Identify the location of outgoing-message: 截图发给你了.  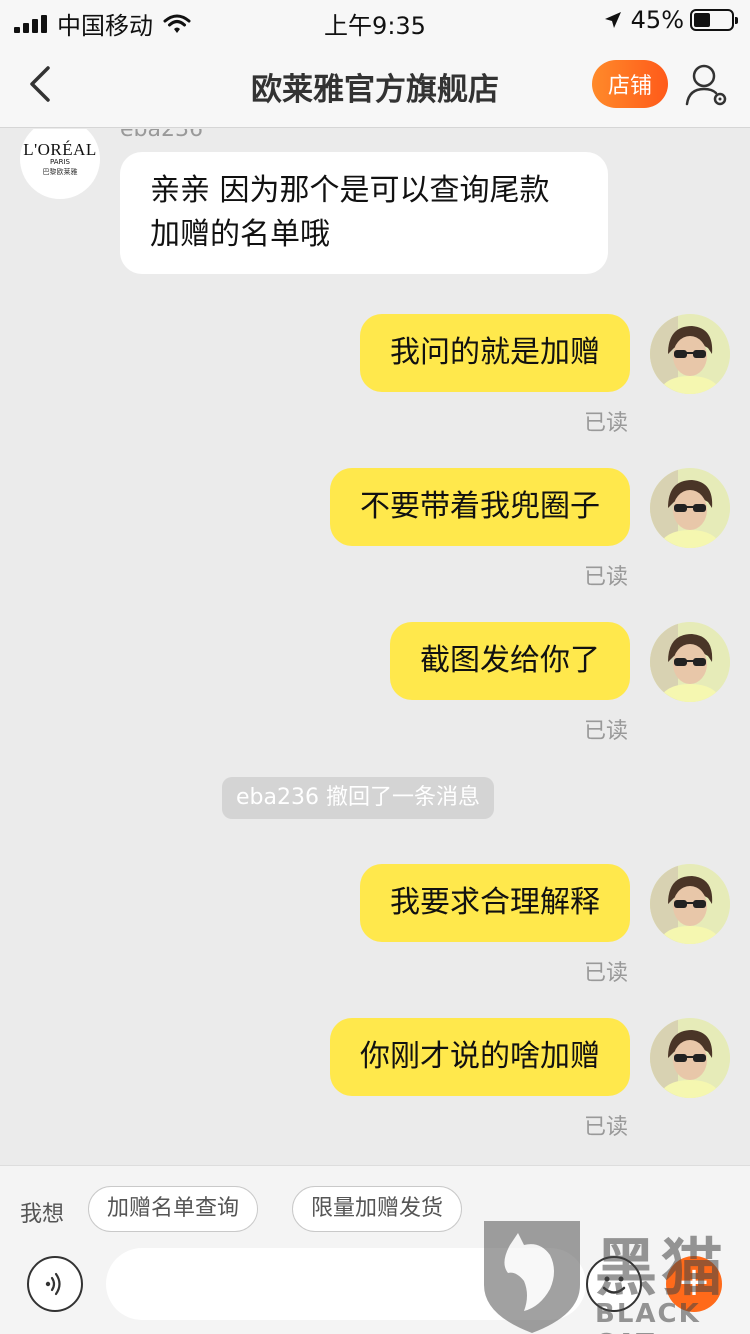
(510, 661).